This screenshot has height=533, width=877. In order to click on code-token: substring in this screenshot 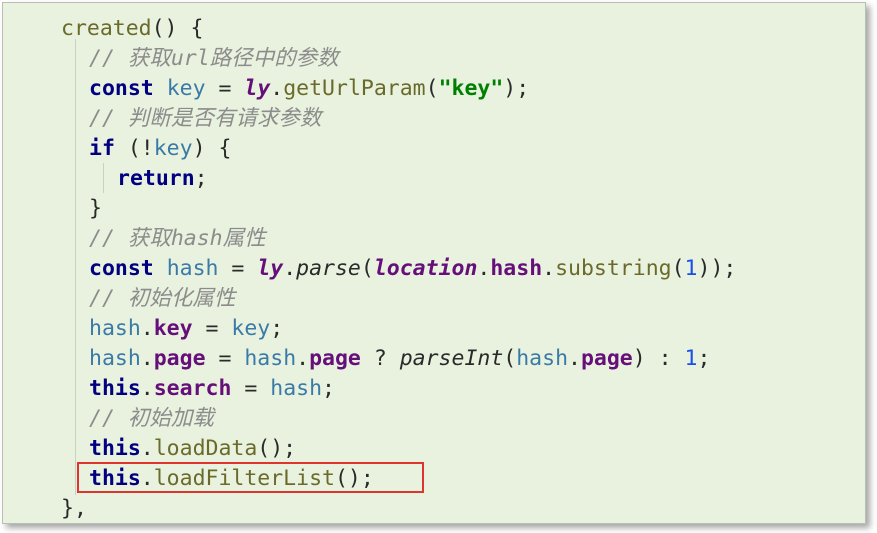, I will do `click(613, 268)`.